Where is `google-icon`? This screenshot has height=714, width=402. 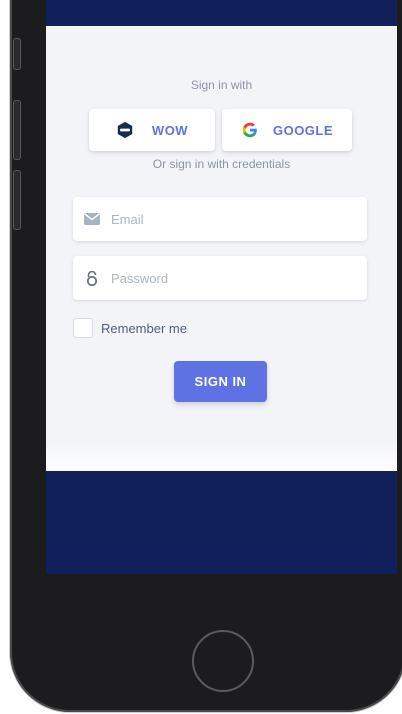 google-icon is located at coordinates (249, 130).